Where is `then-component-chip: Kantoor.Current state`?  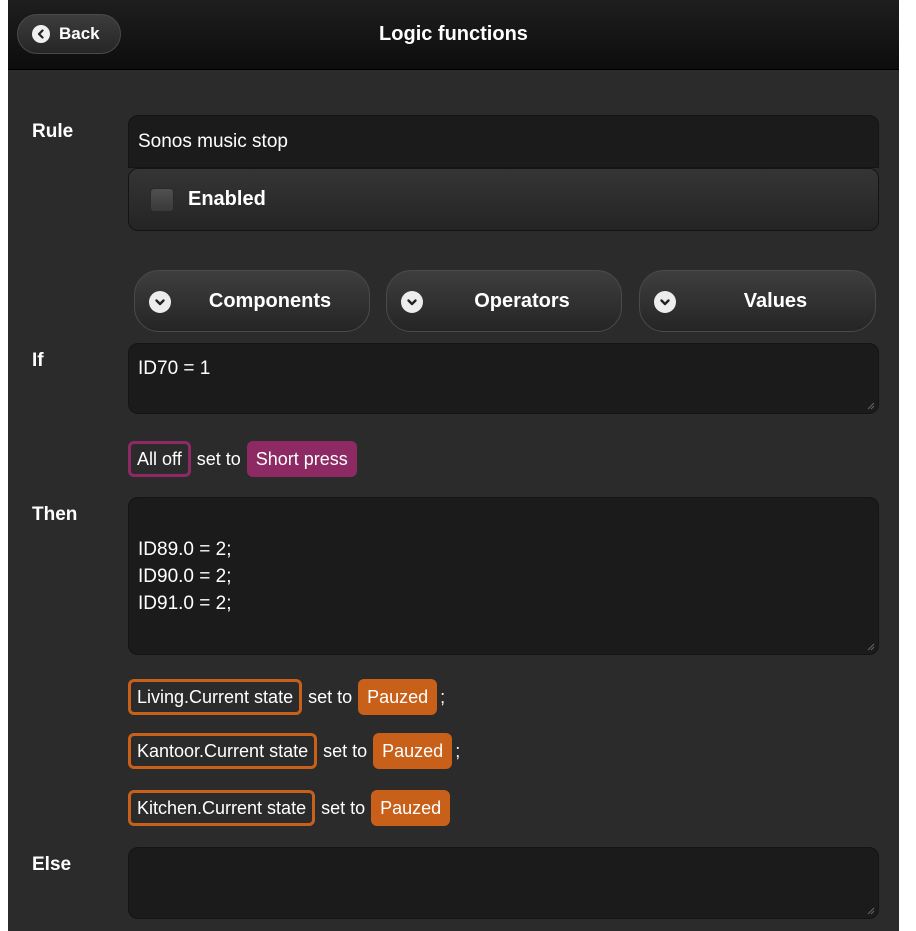
then-component-chip: Kantoor.Current state is located at coordinates (223, 751).